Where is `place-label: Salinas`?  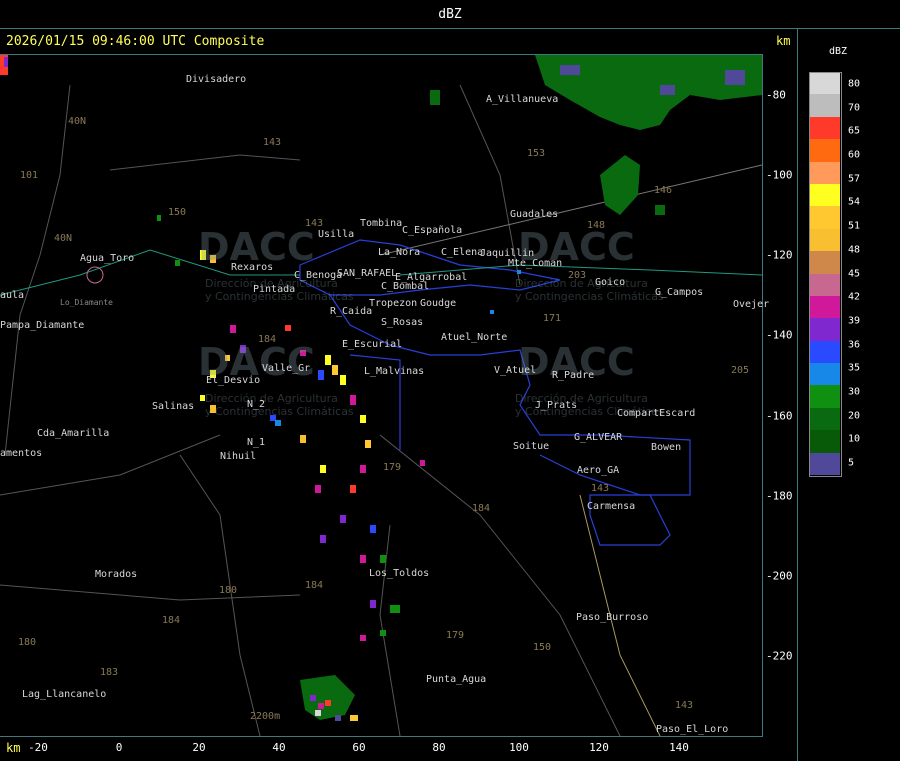
place-label: Salinas is located at coordinates (173, 406).